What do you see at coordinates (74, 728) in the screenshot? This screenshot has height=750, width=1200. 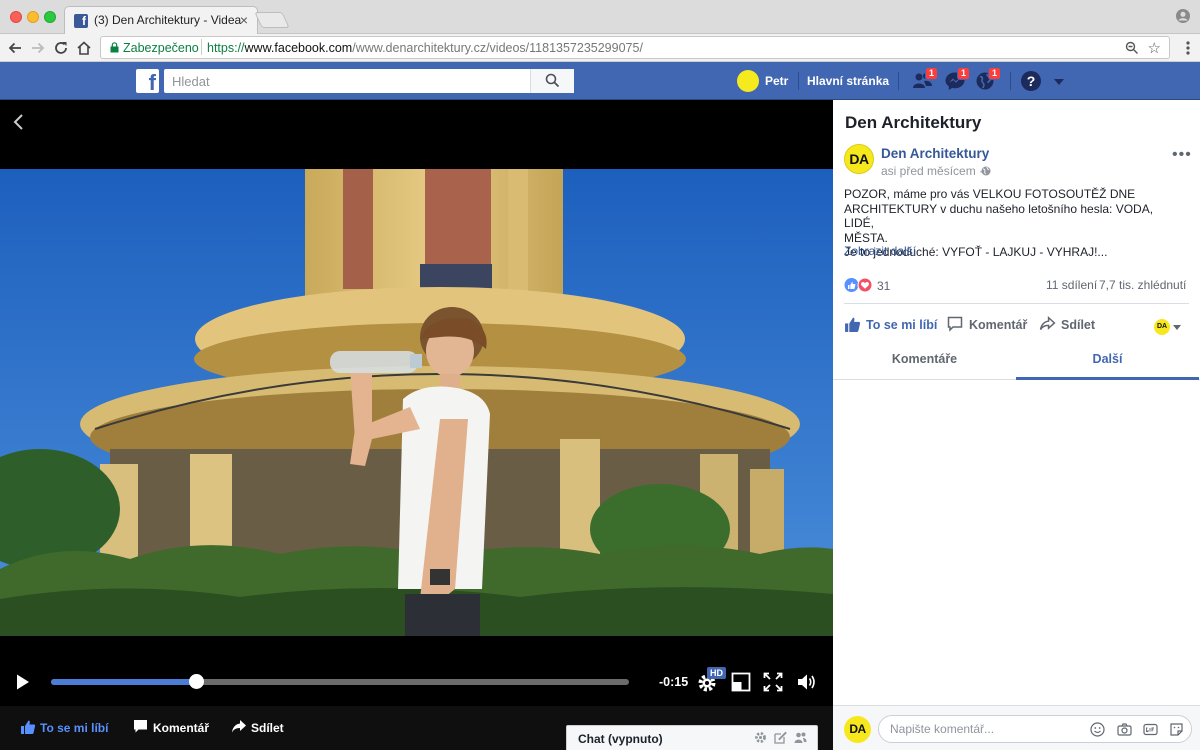 I see `video-like-label: To se mi líbí` at bounding box center [74, 728].